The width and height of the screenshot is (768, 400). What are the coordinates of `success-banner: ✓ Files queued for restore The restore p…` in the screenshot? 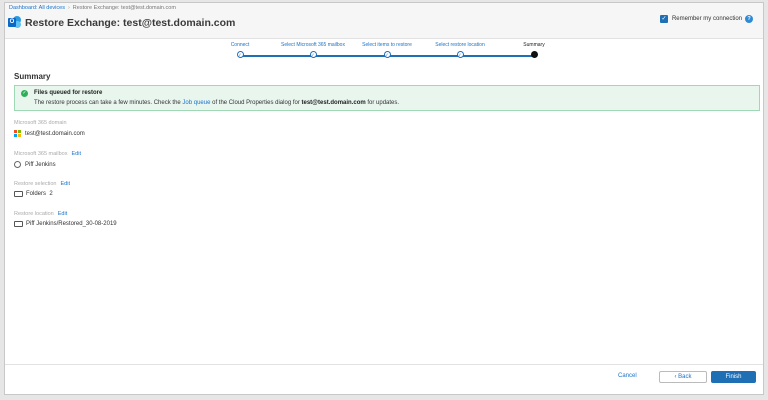 It's located at (387, 98).